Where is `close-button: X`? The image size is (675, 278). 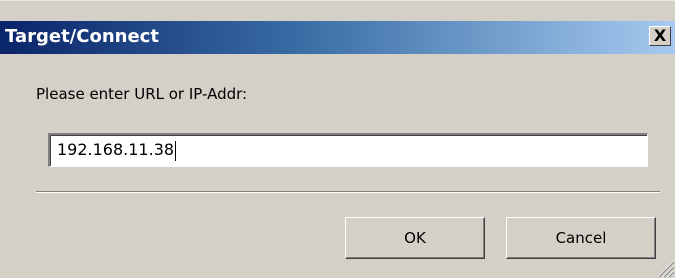
close-button: X is located at coordinates (660, 36).